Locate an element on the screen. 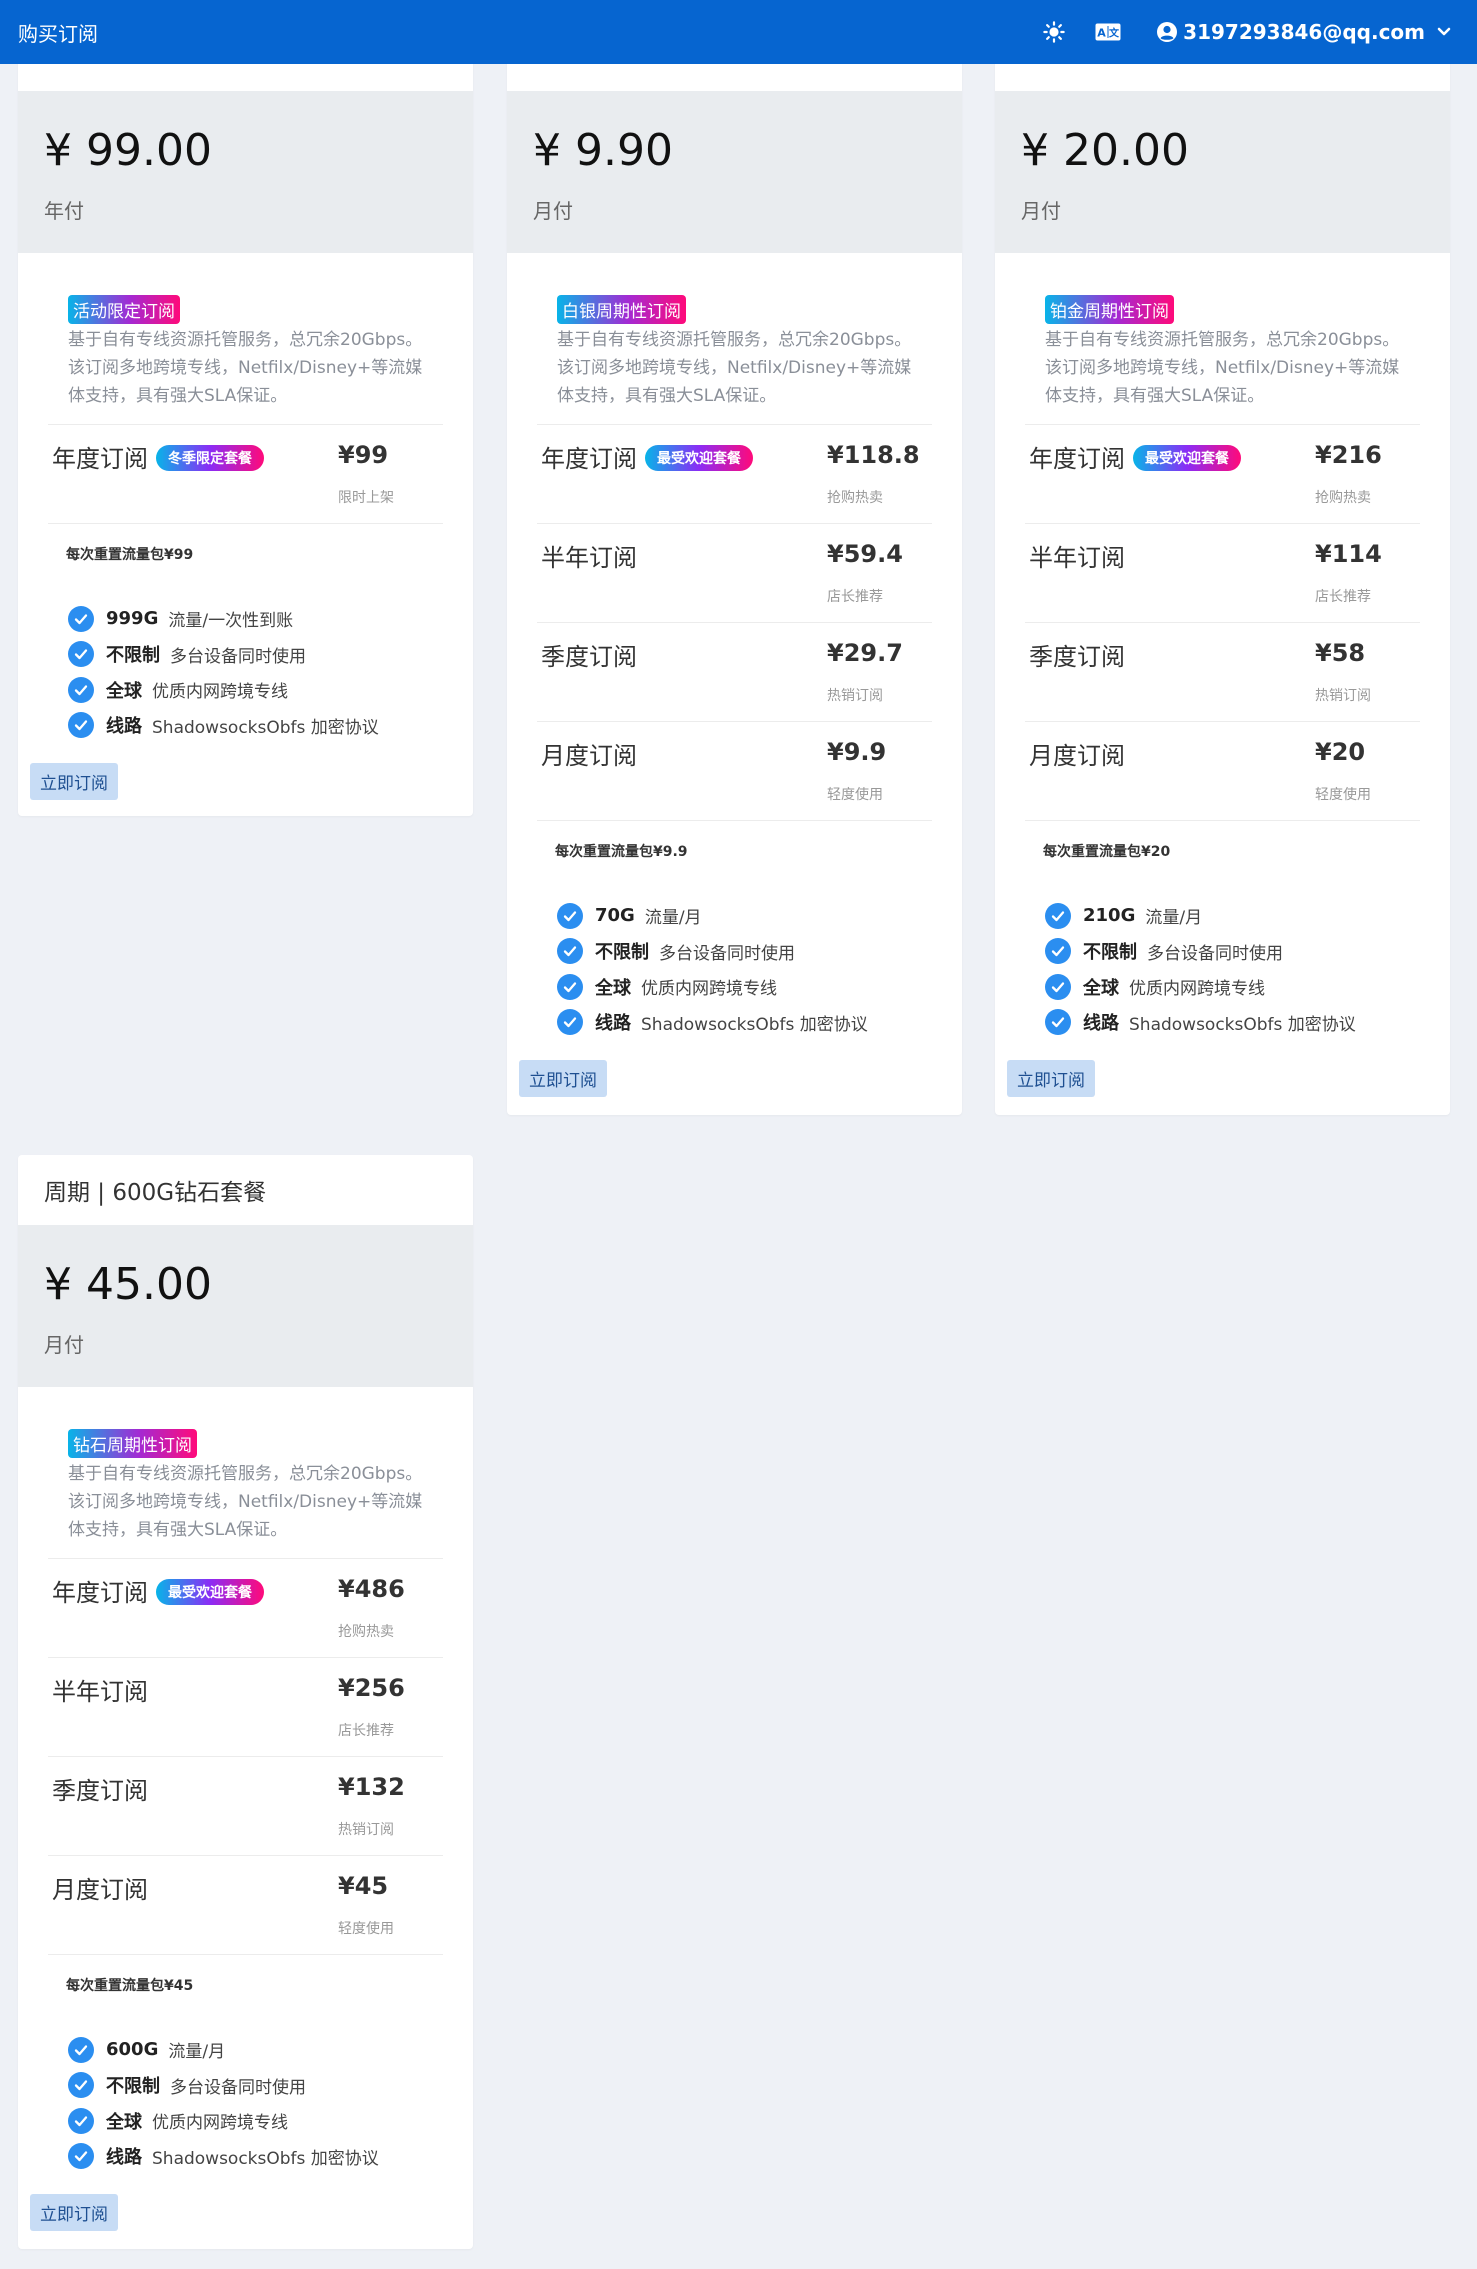 This screenshot has height=2269, width=1477. price-block: ¥ 99.00 年付 is located at coordinates (245, 172).